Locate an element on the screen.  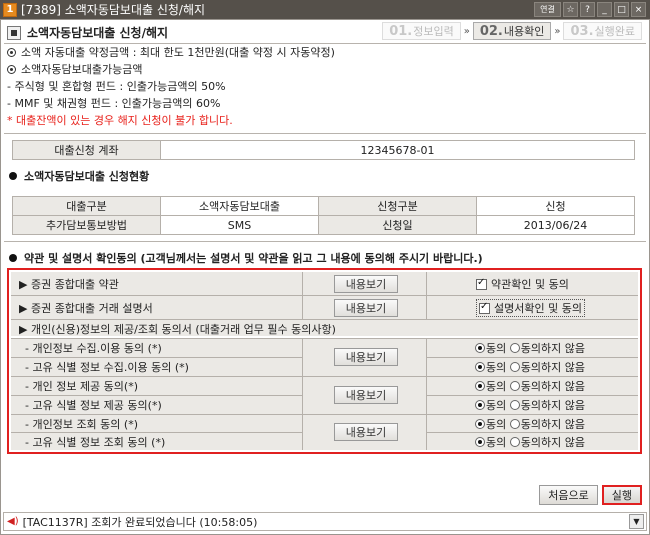
speaker-icon: ◀) is located at coordinates (13, 521).